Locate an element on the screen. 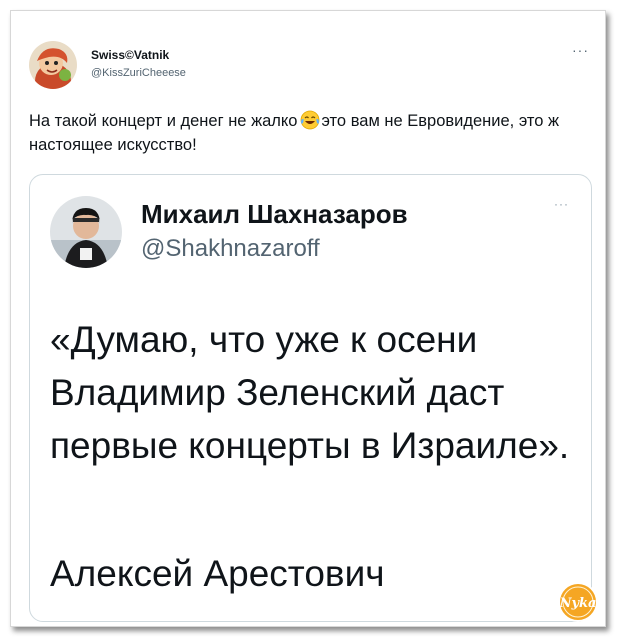 This screenshot has width=621, height=641. quoted-tweet-attribution: Алексей Арестович is located at coordinates (217, 573).